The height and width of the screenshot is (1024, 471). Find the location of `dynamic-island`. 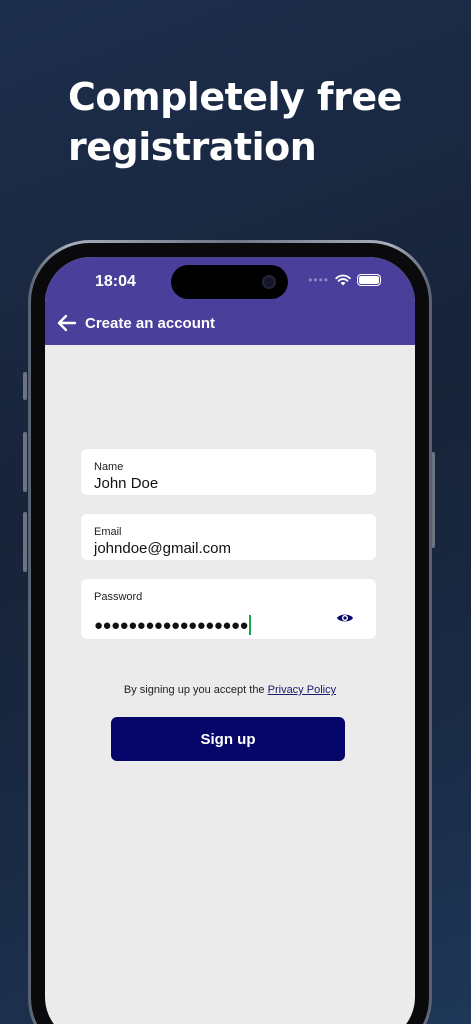

dynamic-island is located at coordinates (229, 282).